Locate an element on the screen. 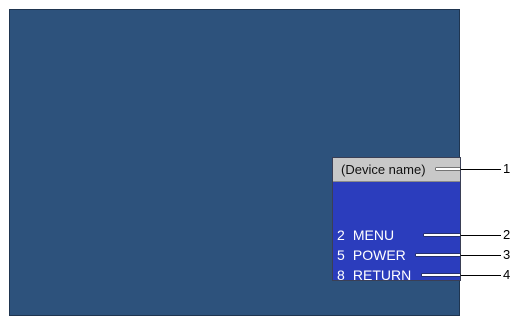 The height and width of the screenshot is (327, 510). menu-item-menu: 2 MENU is located at coordinates (365, 235).